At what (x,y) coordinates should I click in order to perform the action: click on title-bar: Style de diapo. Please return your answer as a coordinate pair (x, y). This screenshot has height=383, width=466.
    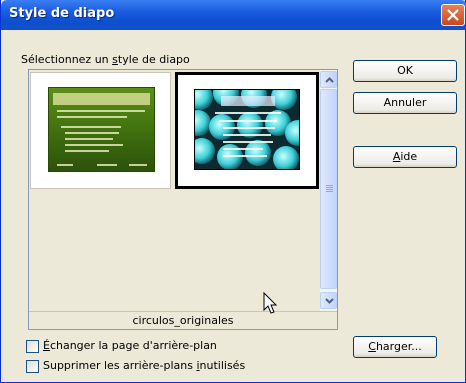
    Looking at the image, I should click on (233, 15).